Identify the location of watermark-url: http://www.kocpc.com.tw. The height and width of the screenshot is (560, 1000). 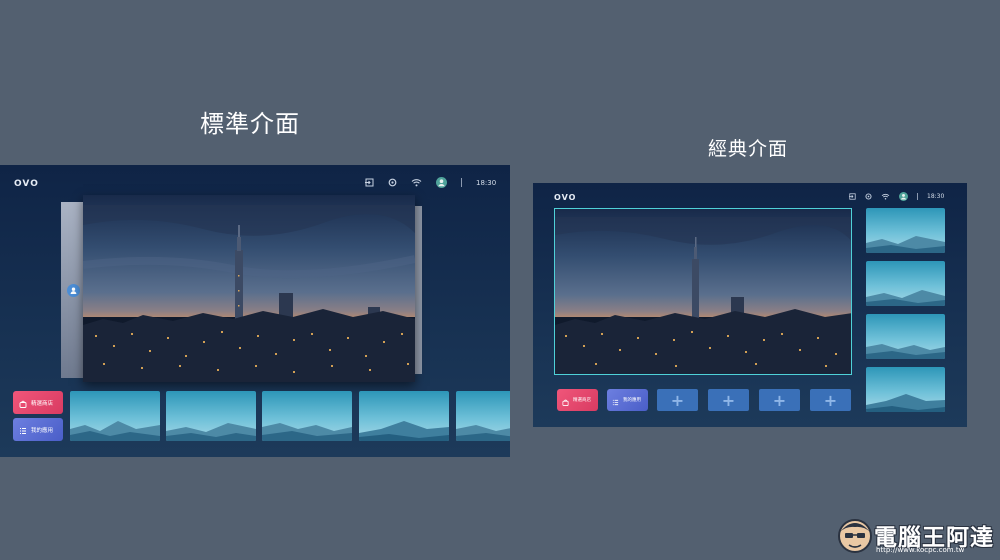
(920, 550).